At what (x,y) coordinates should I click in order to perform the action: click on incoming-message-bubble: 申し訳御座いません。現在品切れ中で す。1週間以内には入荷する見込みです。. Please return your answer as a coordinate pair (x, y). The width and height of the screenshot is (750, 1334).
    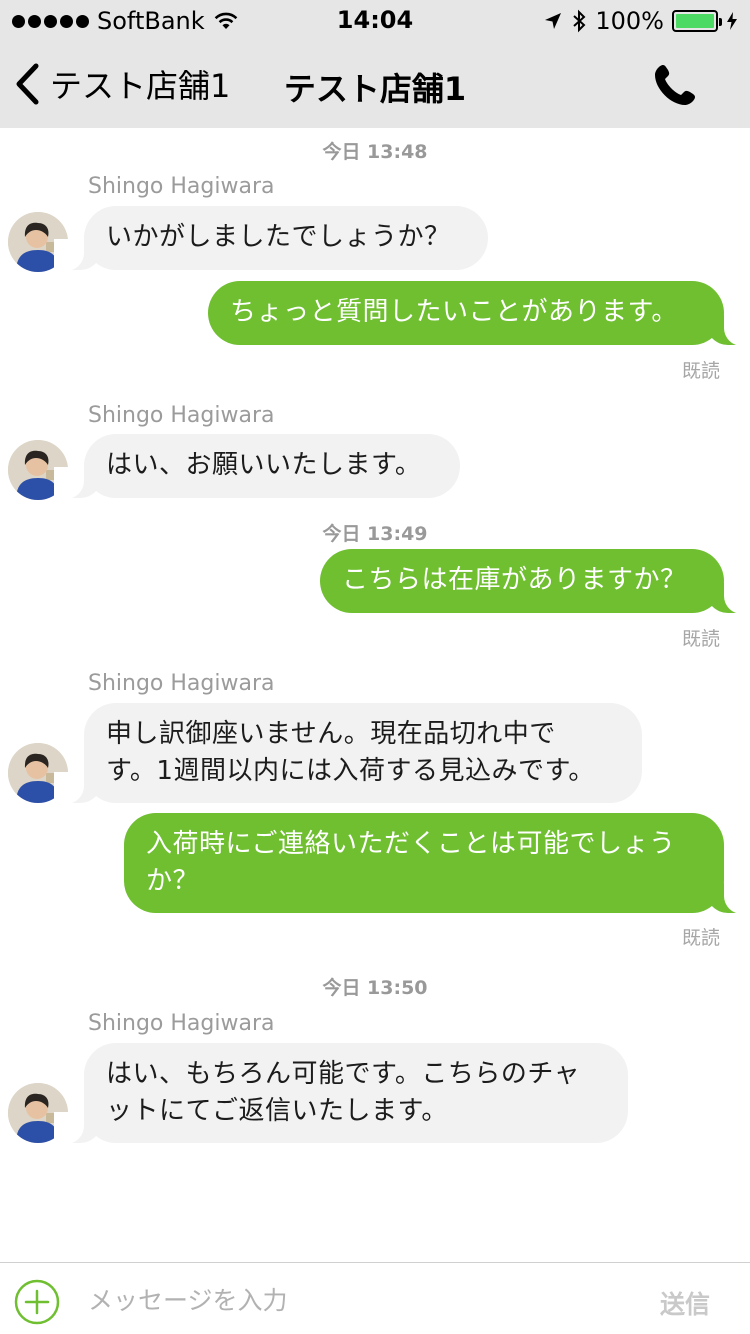
    Looking at the image, I should click on (348, 753).